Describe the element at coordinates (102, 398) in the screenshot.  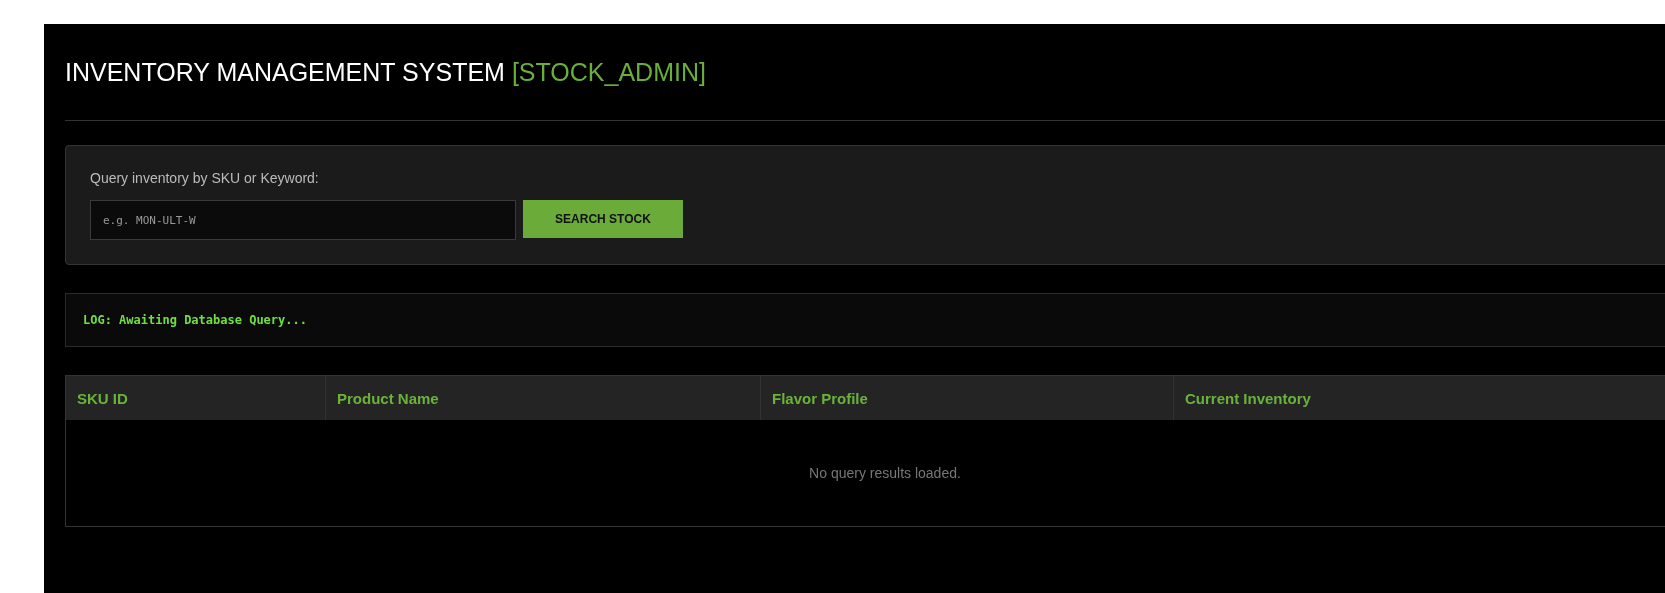
I see `column-header: SKU ID` at that location.